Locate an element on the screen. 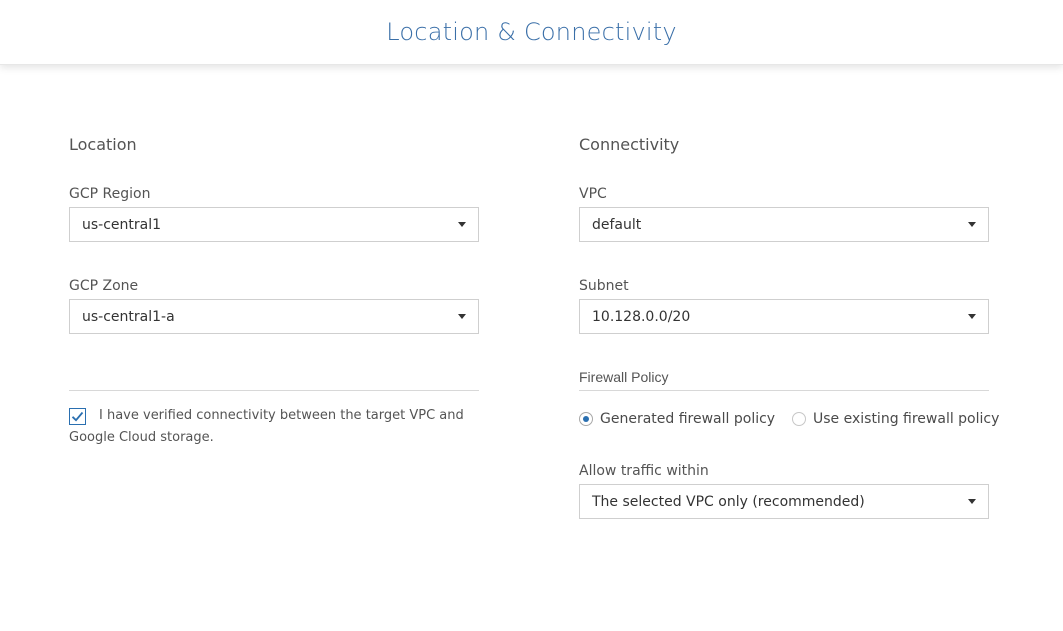 The height and width of the screenshot is (631, 1063). gcp-zone-value: us-central1-a is located at coordinates (128, 316).